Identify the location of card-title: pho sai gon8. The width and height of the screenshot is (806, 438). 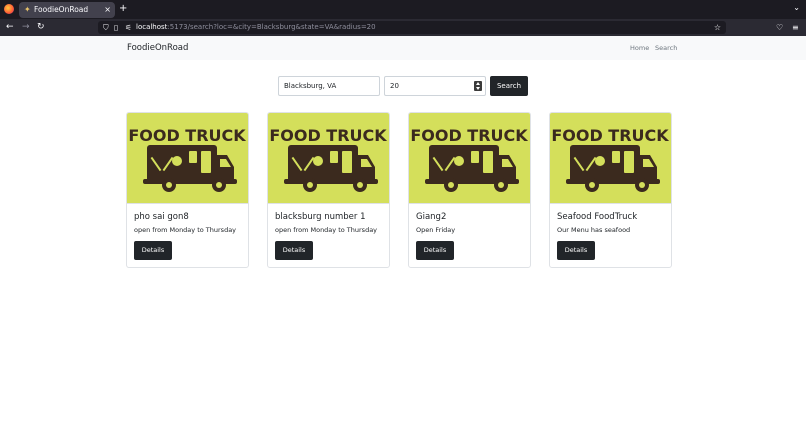
(161, 217).